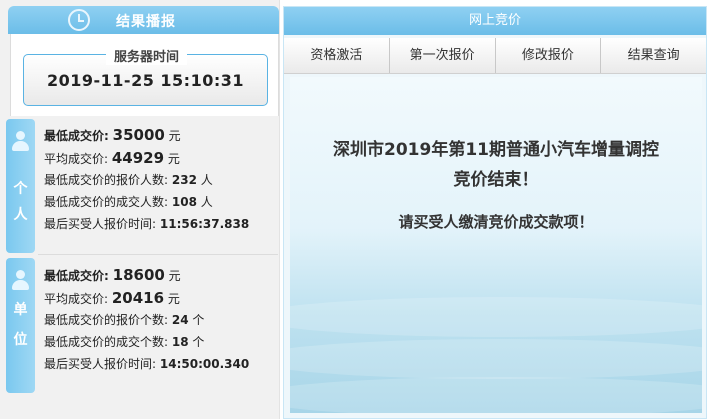 The image size is (711, 419). I want to click on group-icon, so click(20, 280).